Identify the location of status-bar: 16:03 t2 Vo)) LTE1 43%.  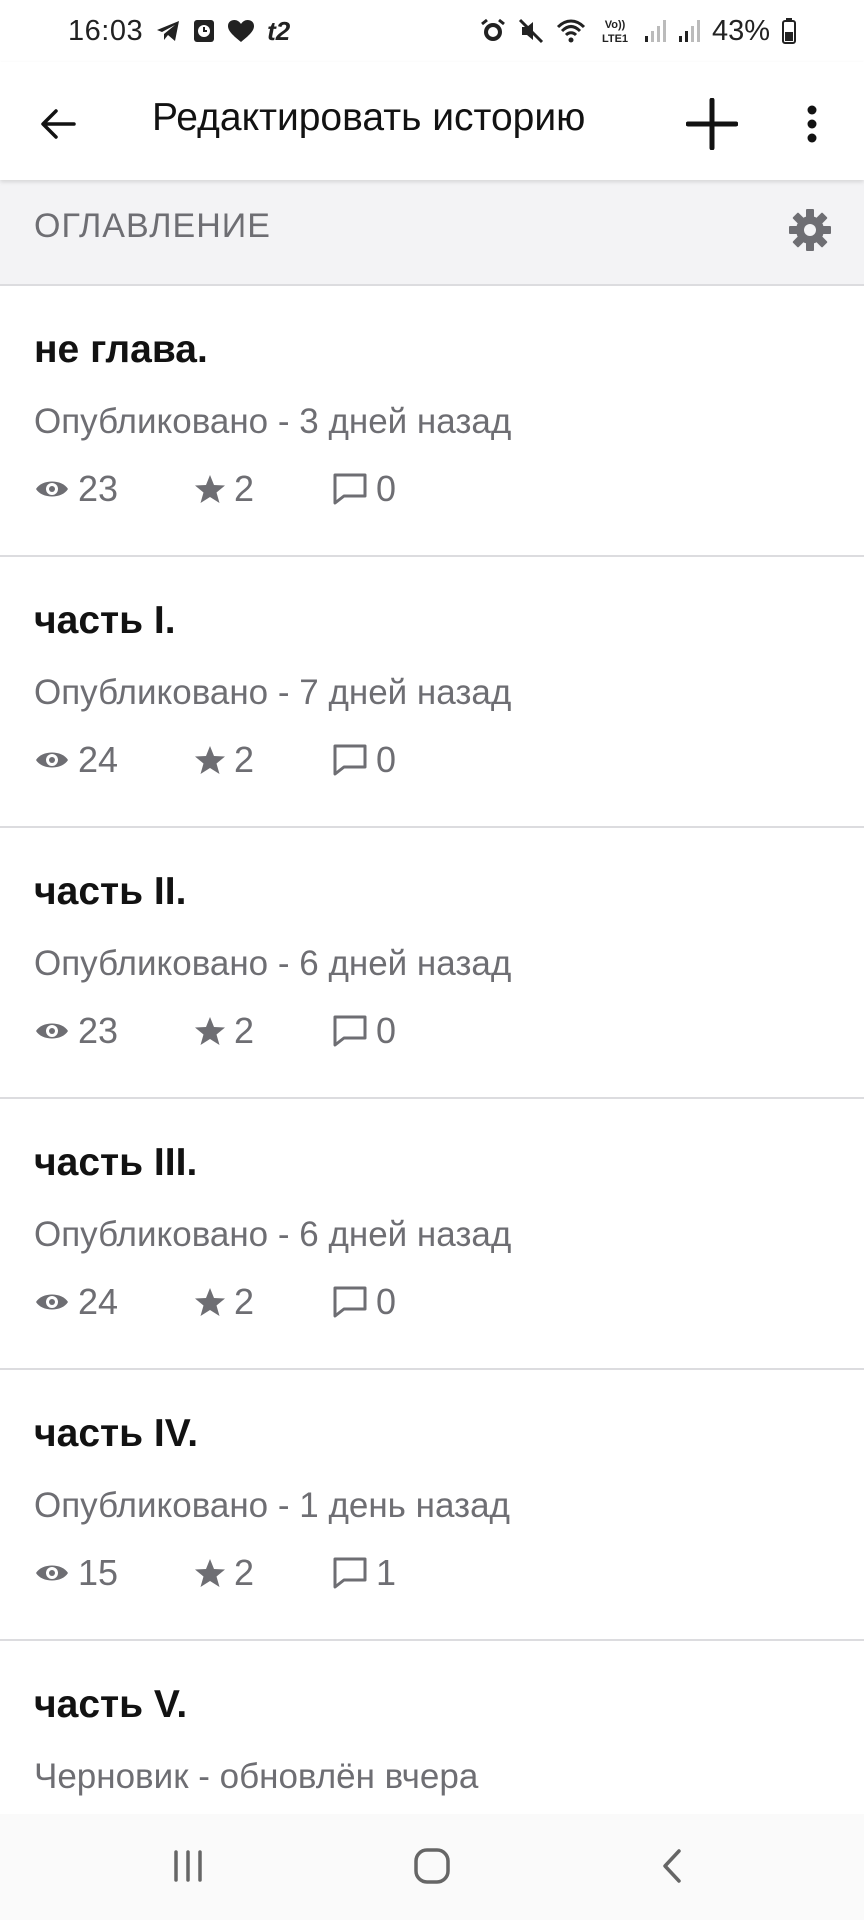
(432, 31).